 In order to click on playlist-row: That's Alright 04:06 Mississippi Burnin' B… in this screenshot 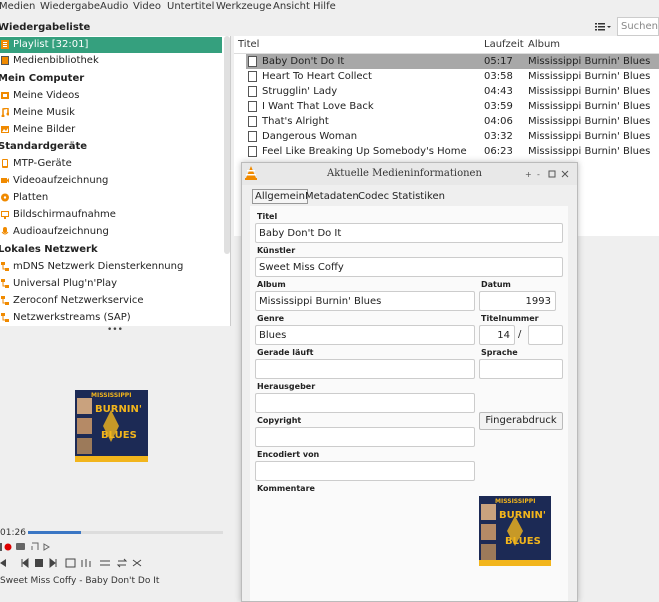, I will do `click(452, 121)`.